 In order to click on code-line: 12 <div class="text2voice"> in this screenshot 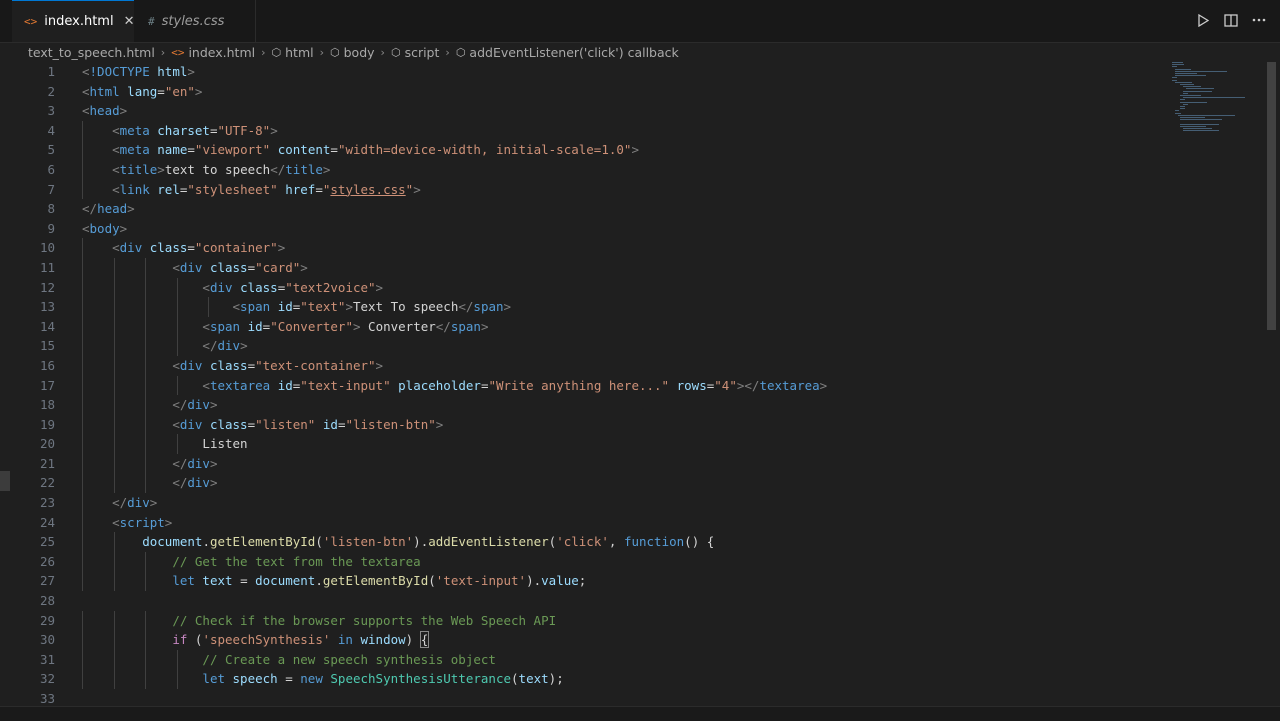, I will do `click(640, 287)`.